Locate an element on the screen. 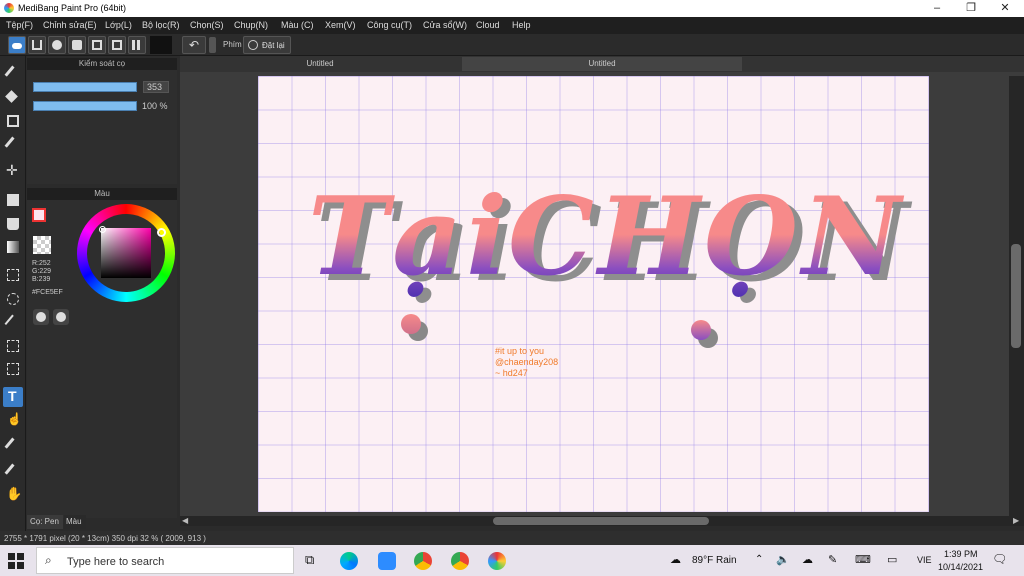 The height and width of the screenshot is (576, 1024). chat-button is located at coordinates (77, 45).